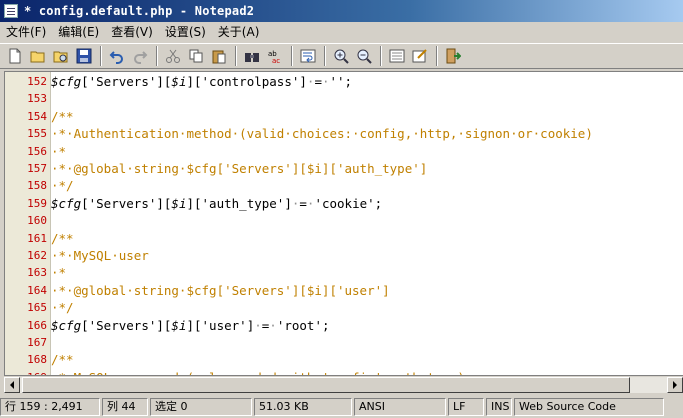 This screenshot has width=683, height=418. What do you see at coordinates (37, 342) in the screenshot?
I see `line-number: 167` at bounding box center [37, 342].